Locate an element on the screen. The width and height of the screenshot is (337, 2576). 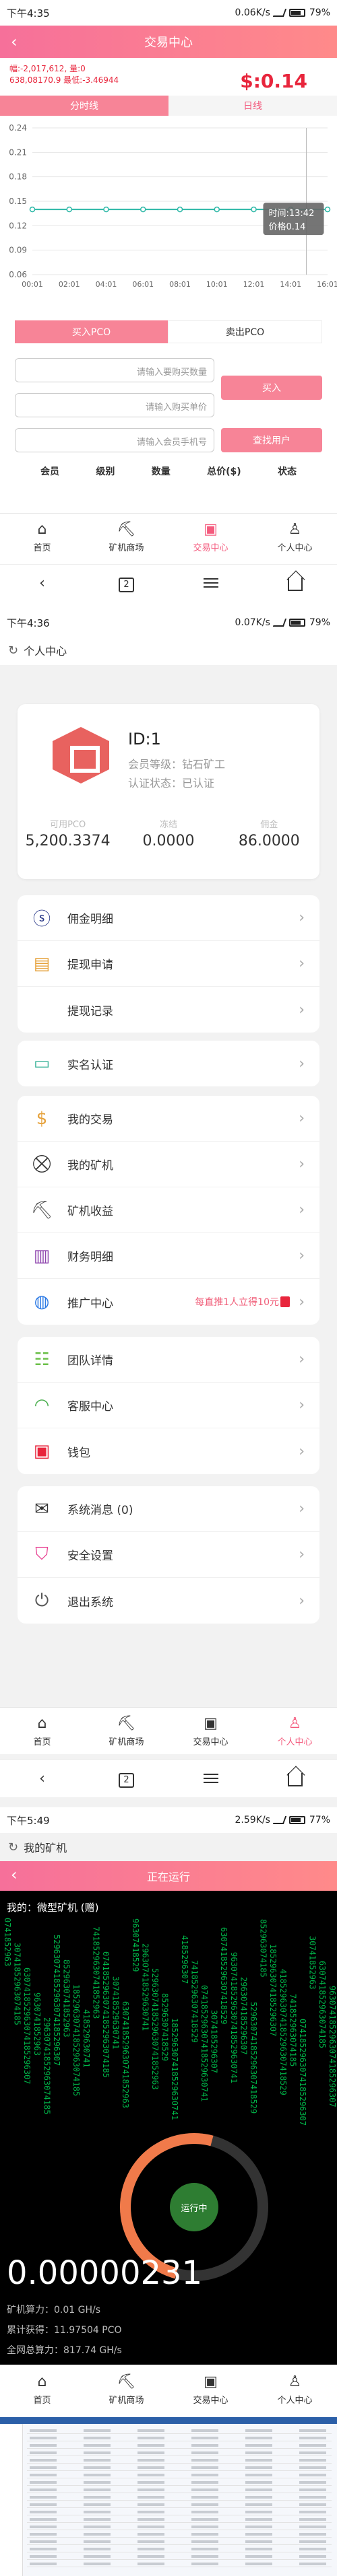
menu-finance-detail: ▥ 财务明细 › is located at coordinates (168, 1256).